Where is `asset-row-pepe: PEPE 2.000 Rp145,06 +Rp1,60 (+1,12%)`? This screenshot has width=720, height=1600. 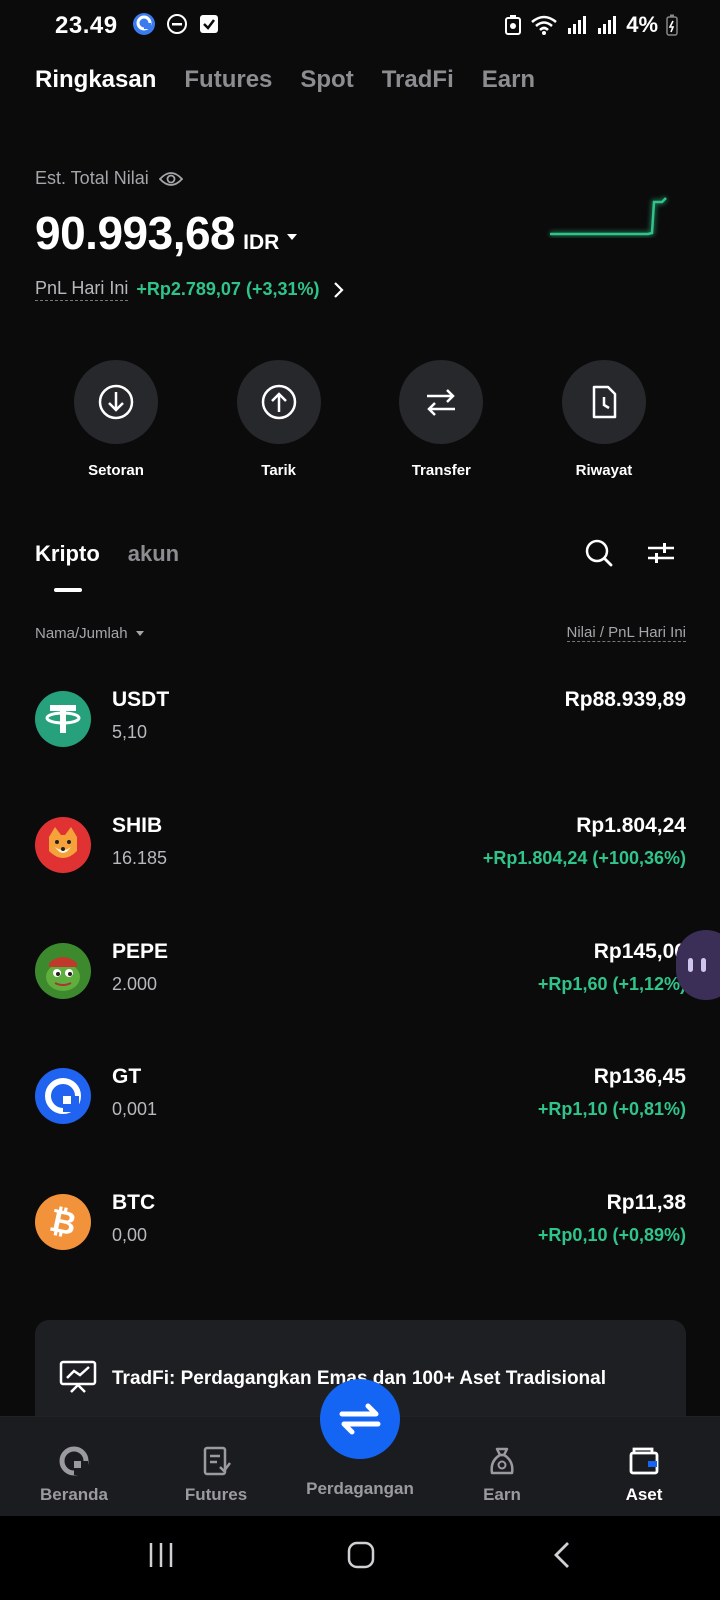
asset-row-pepe: PEPE 2.000 Rp145,06 +Rp1,60 (+1,12%) is located at coordinates (360, 975).